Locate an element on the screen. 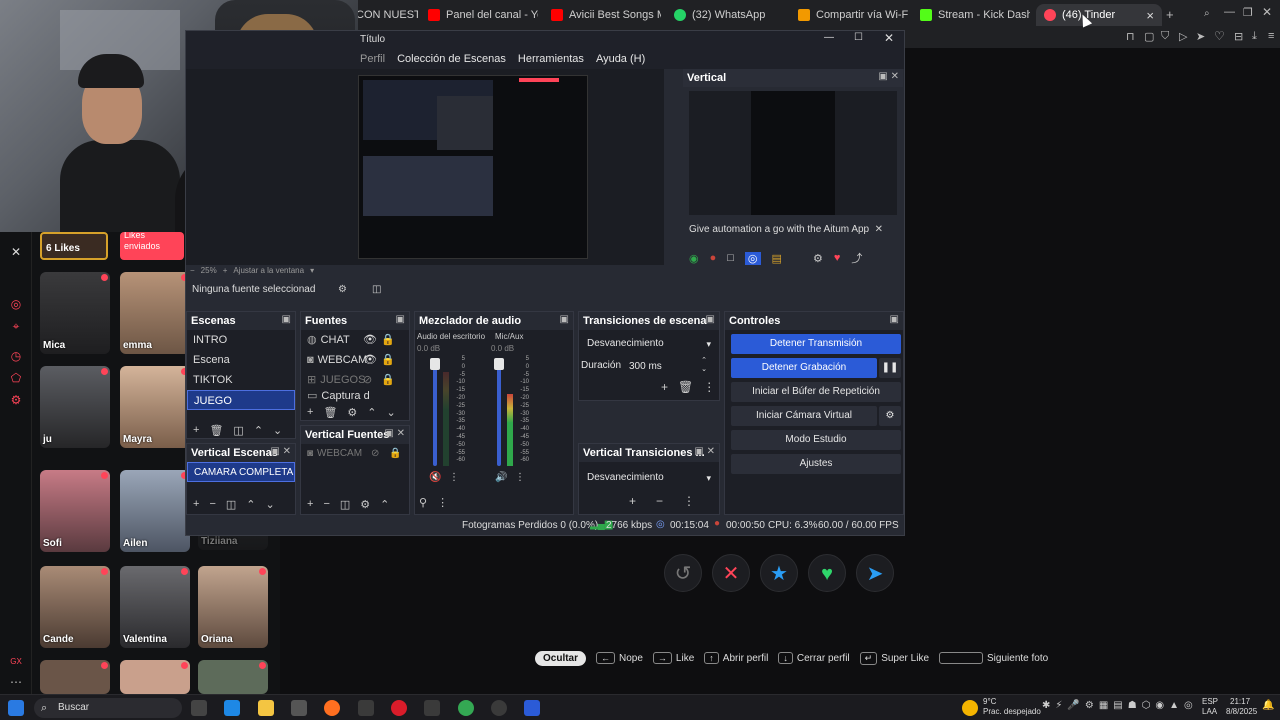  studio-mode-button: Modo Estudio is located at coordinates (816, 440).